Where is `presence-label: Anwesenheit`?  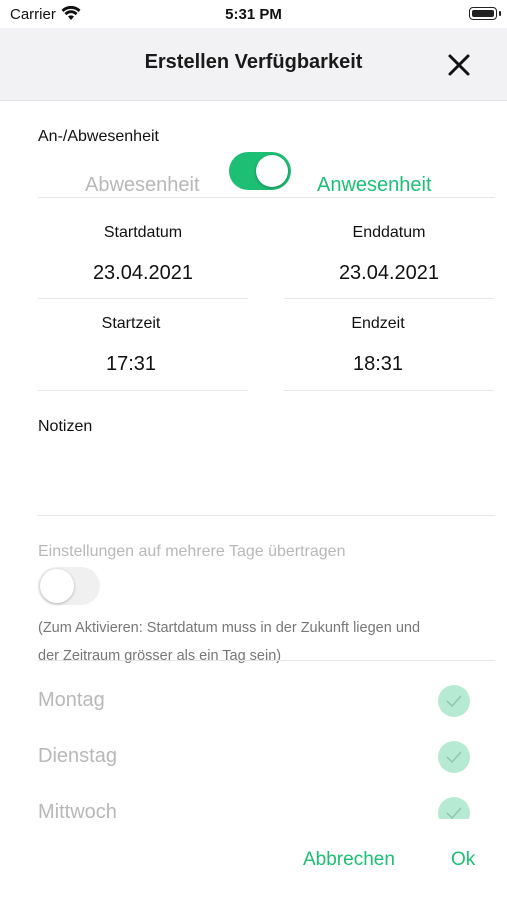
presence-label: Anwesenheit is located at coordinates (374, 185).